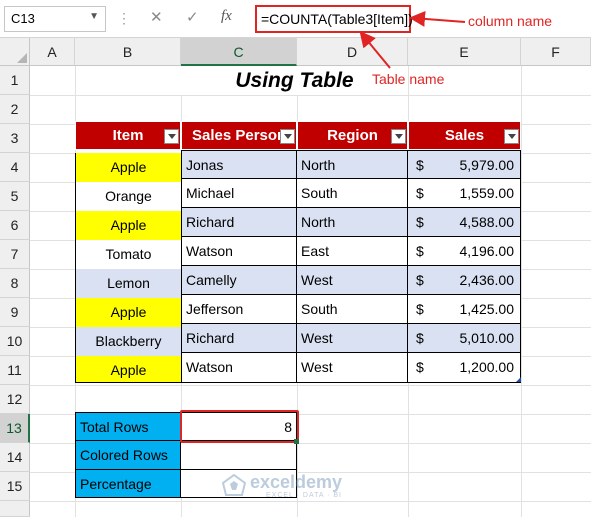 Image resolution: width=591 pixels, height=517 pixels. I want to click on sales-value: 4,196.00, so click(487, 251).